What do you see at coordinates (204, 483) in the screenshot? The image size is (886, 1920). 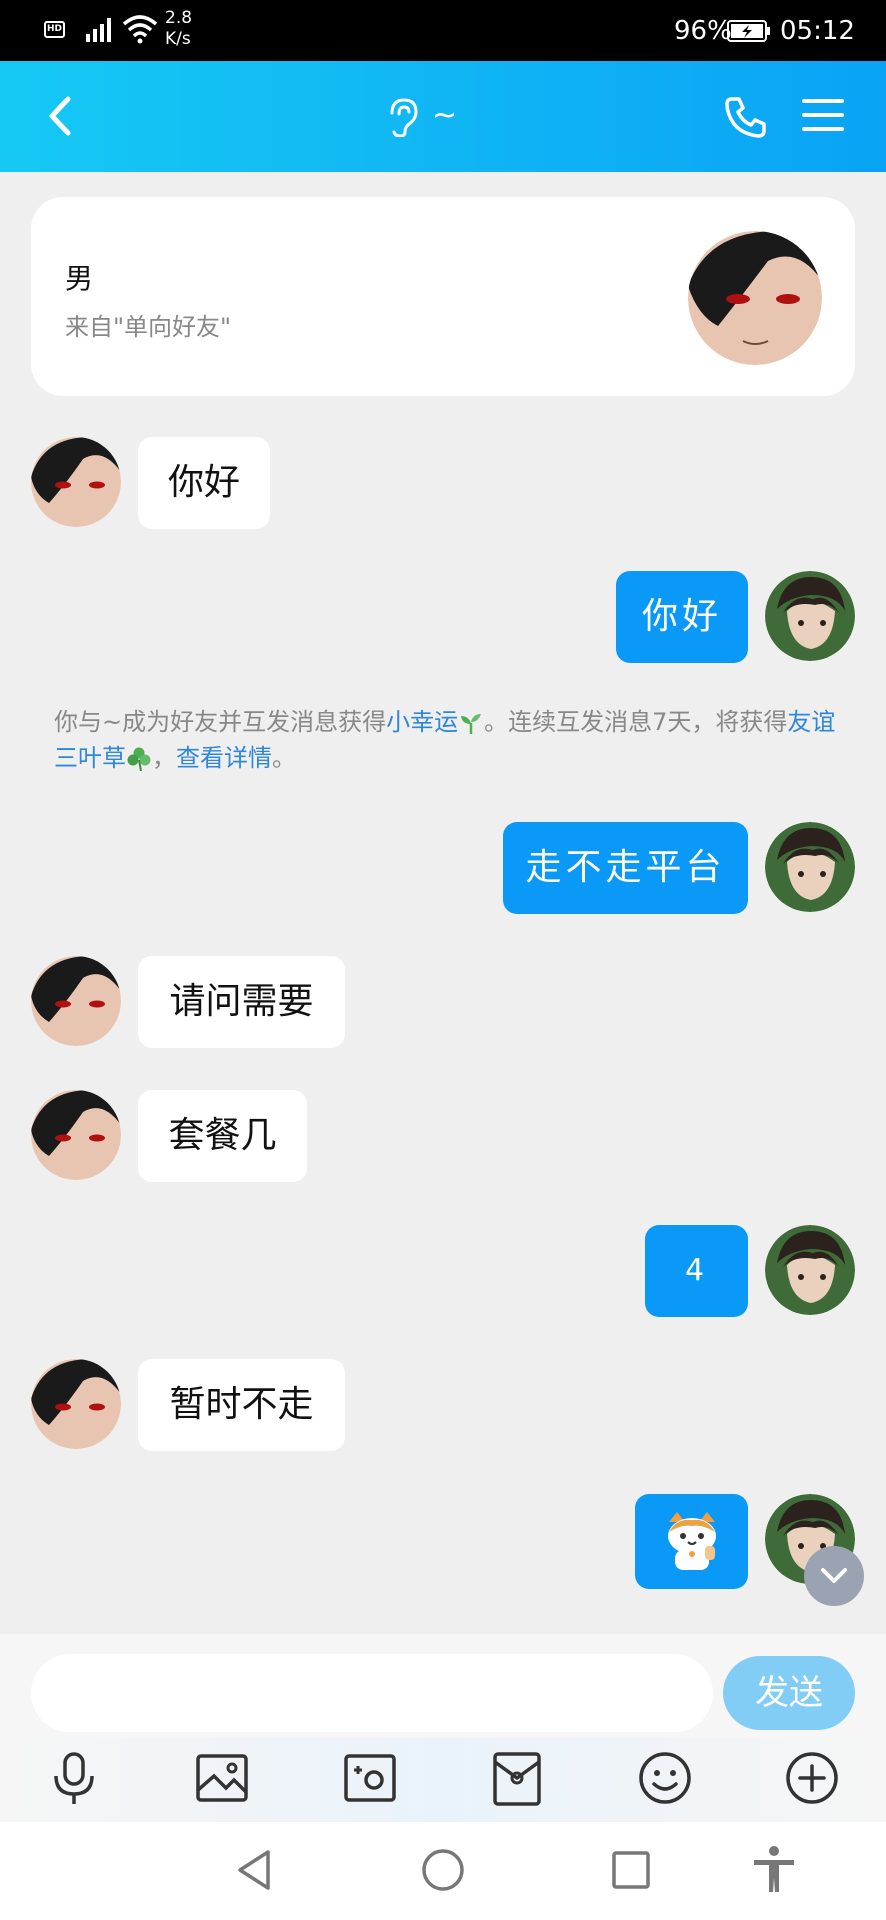 I see `message-bubble-incoming: 你好` at bounding box center [204, 483].